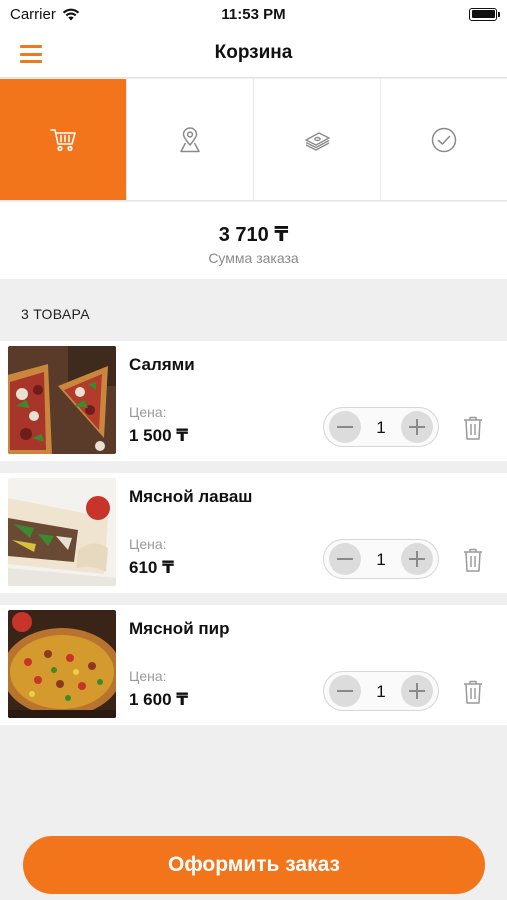  What do you see at coordinates (253, 14) in the screenshot?
I see `status-bar: Carrier 11:53 PM` at bounding box center [253, 14].